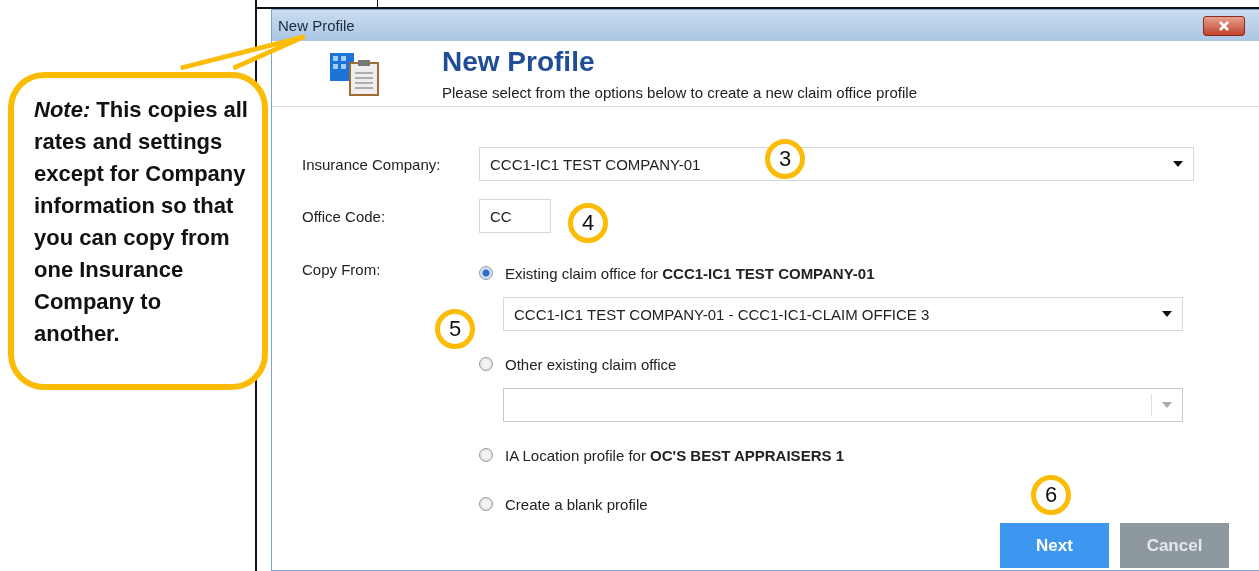 This screenshot has height=571, width=1259. I want to click on window-title: New Profile, so click(316, 25).